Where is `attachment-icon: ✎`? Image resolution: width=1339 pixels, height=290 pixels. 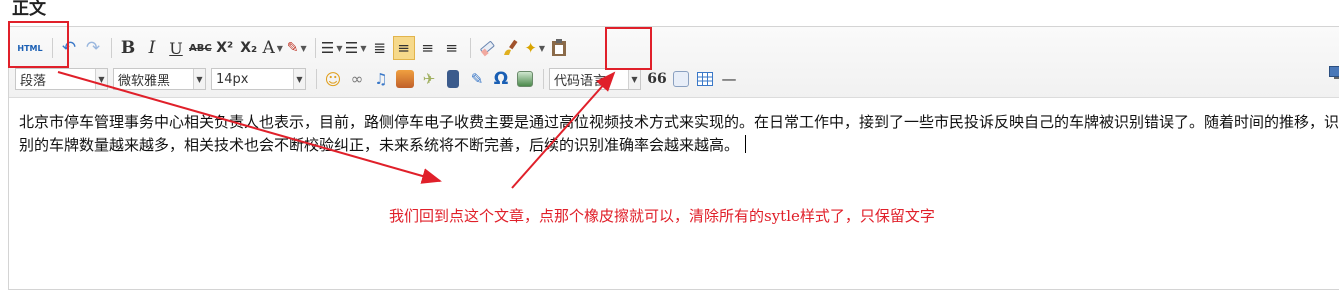 attachment-icon: ✎ is located at coordinates (477, 79).